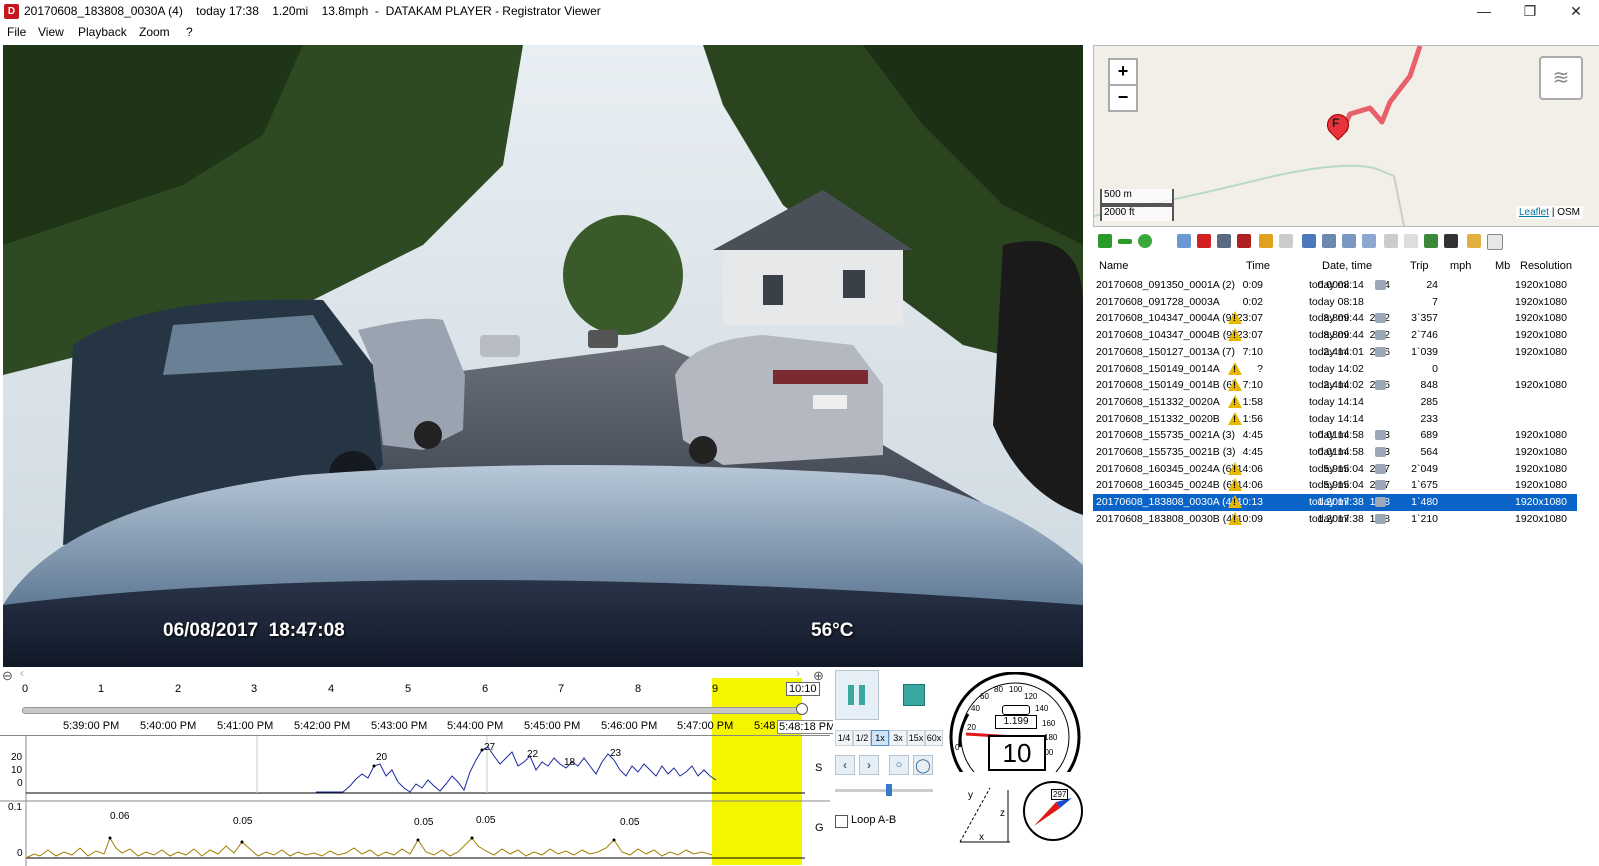 This screenshot has width=1599, height=866. I want to click on zoom-out-icon: ⊖, so click(7, 676).